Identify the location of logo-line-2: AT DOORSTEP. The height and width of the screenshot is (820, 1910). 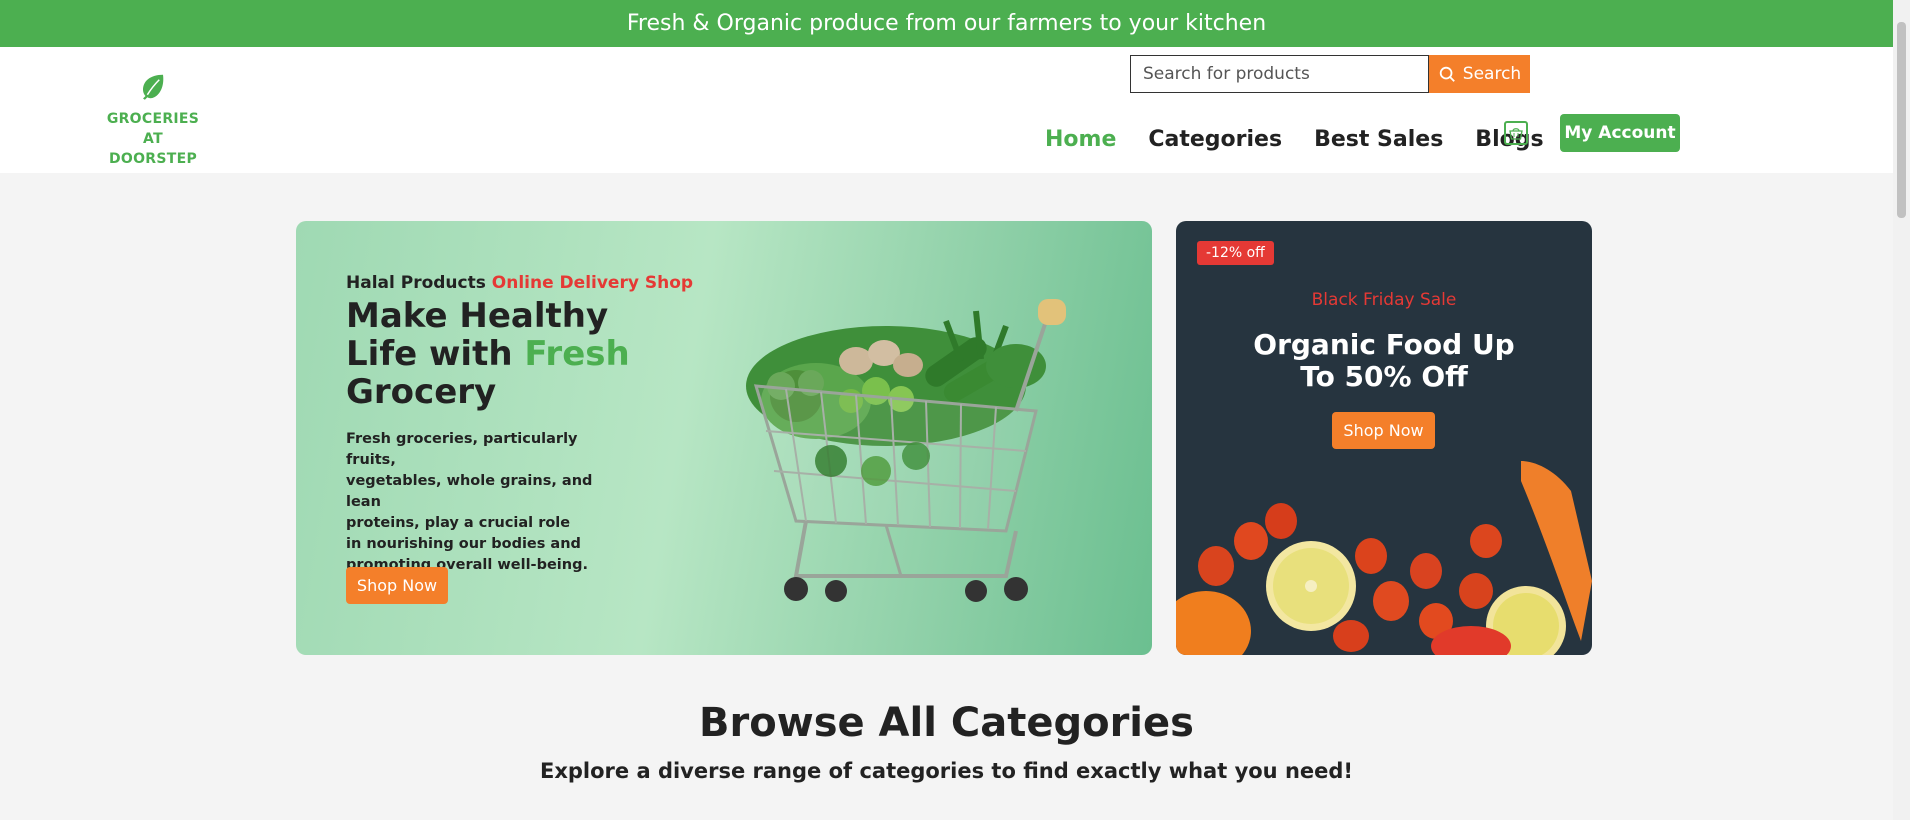
(153, 149).